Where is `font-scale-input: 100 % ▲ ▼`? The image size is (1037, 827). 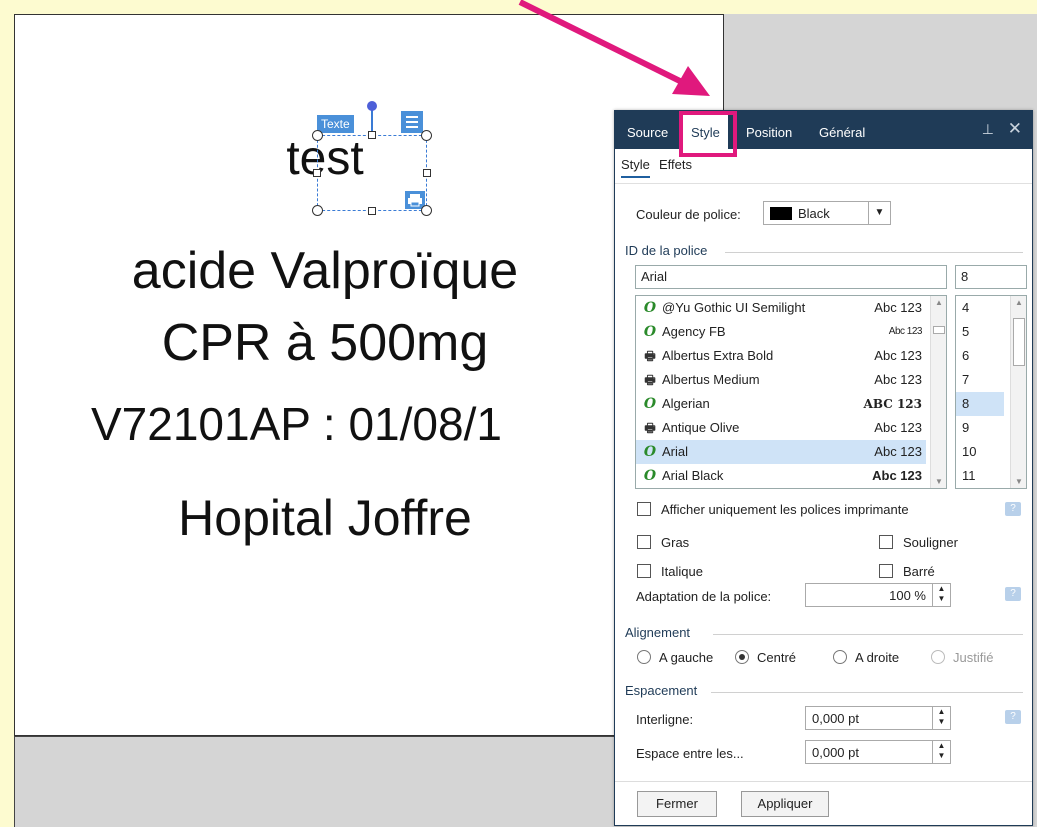 font-scale-input: 100 % ▲ ▼ is located at coordinates (878, 595).